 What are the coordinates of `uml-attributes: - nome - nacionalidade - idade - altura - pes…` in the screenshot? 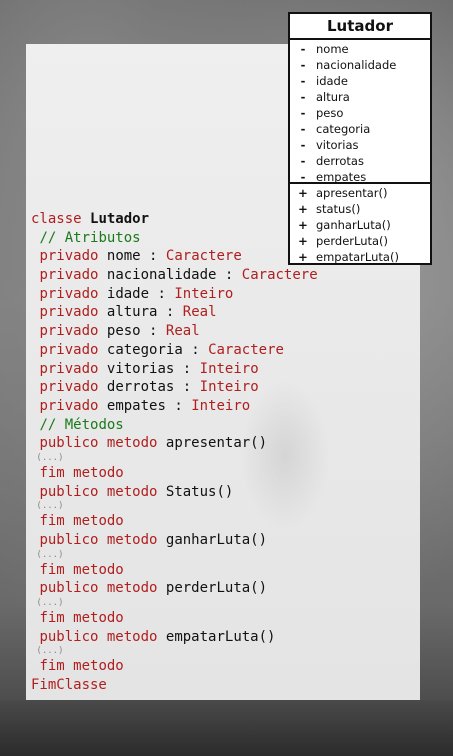 It's located at (360, 112).